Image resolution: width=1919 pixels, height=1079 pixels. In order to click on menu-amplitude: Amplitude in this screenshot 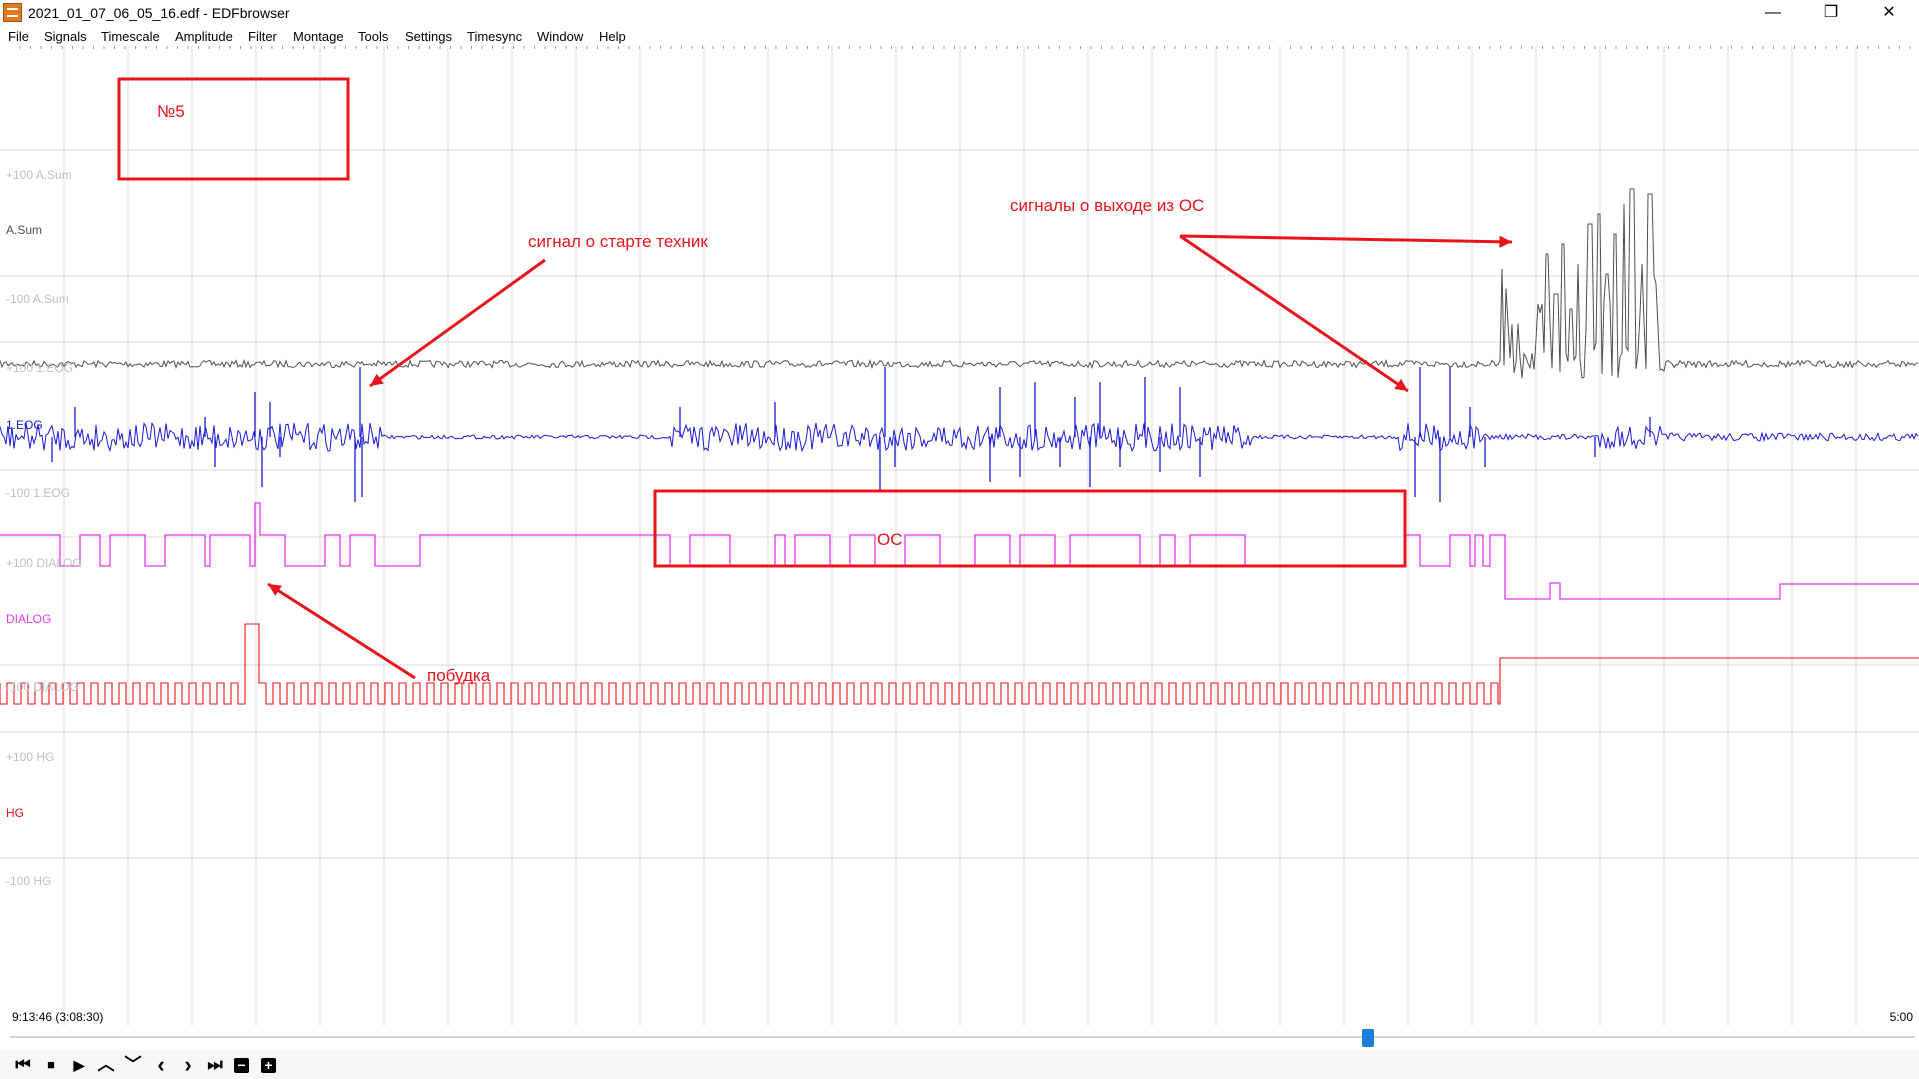, I will do `click(204, 36)`.